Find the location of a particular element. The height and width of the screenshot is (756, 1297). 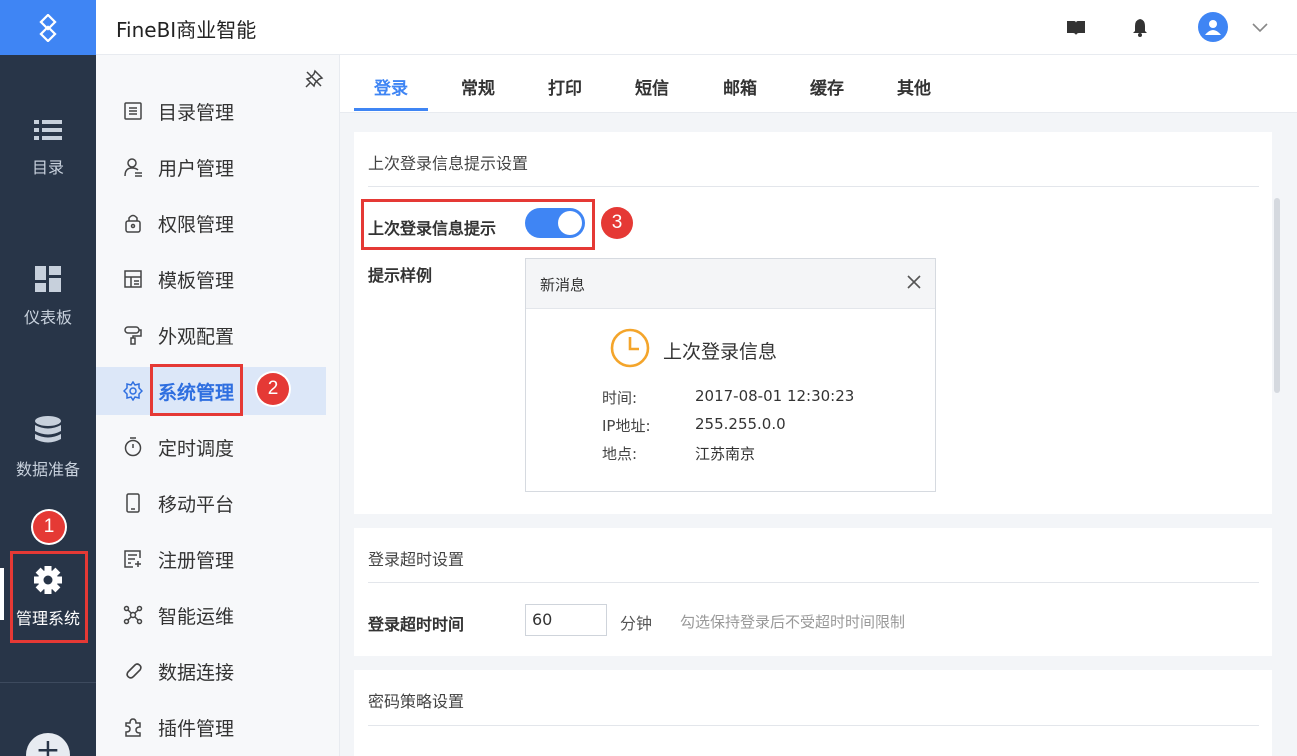

info-value: 2017-08-01 12:30:23 is located at coordinates (775, 396).